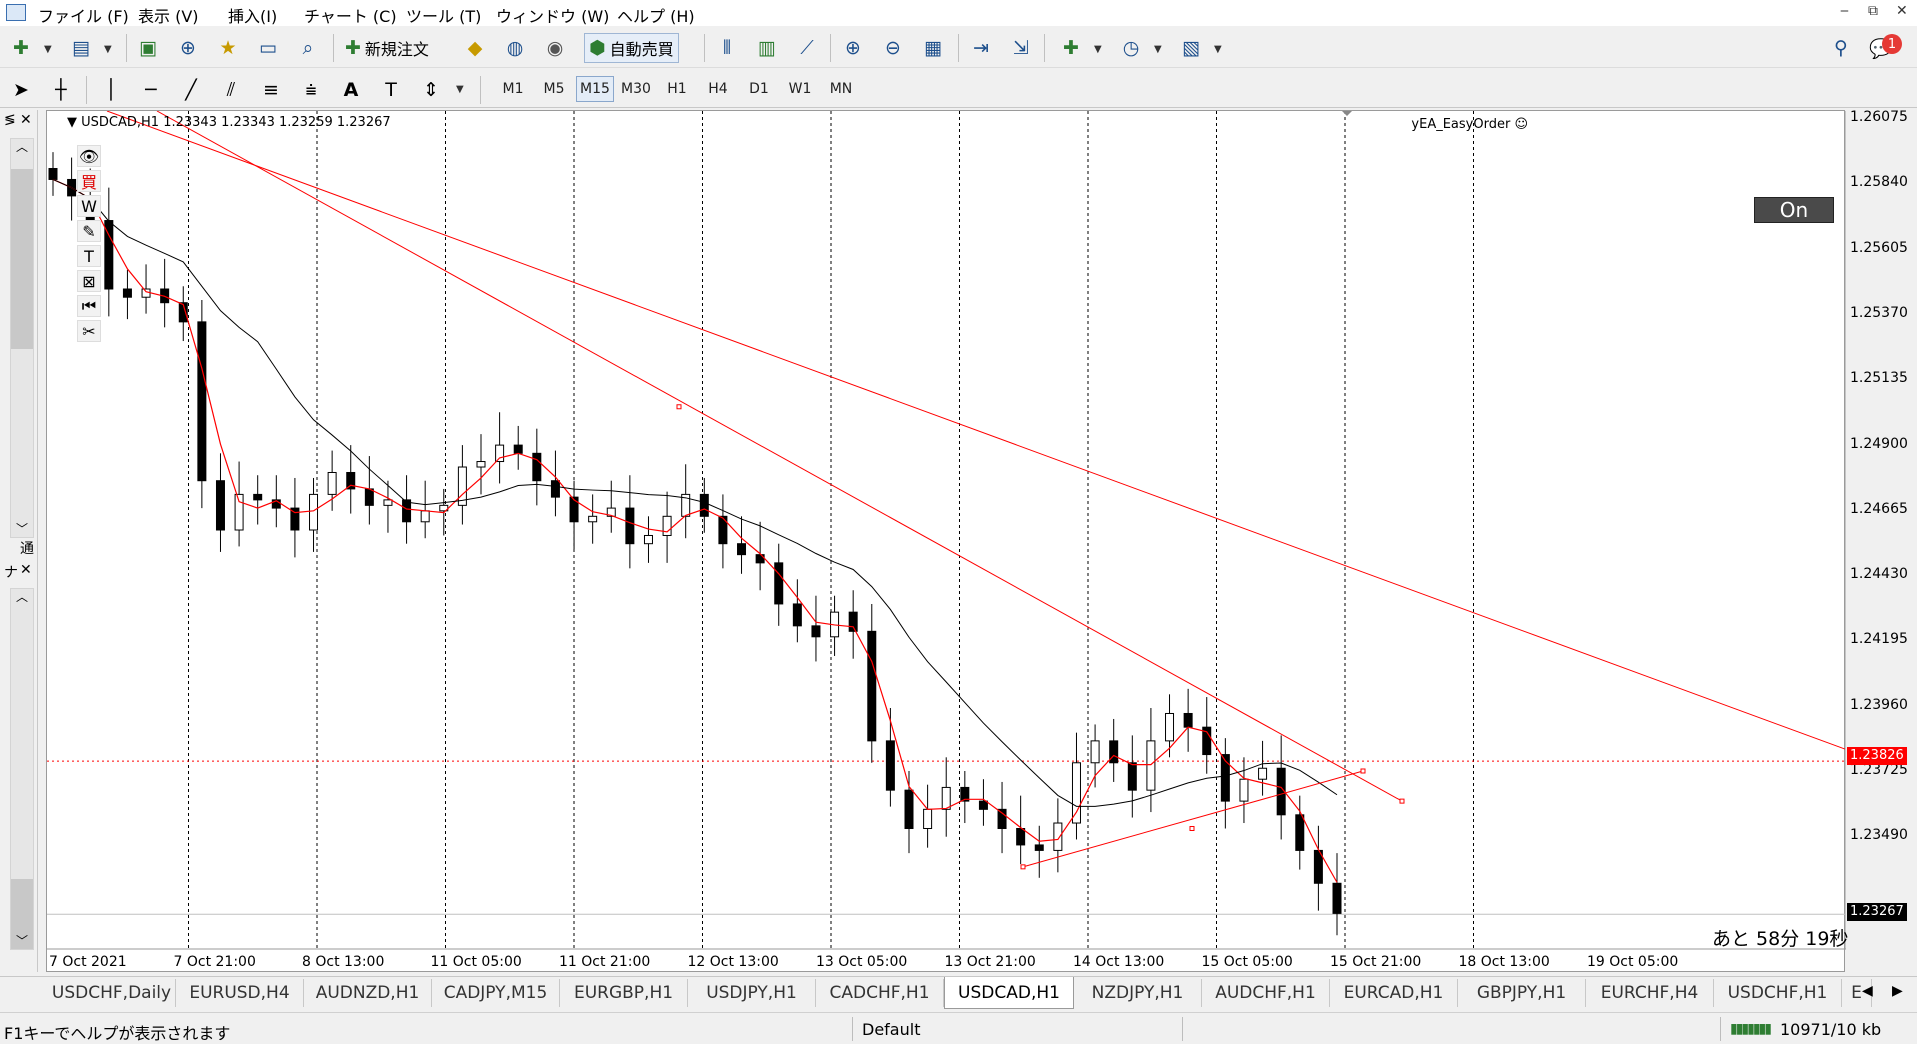 The width and height of the screenshot is (1917, 1044). What do you see at coordinates (151, 90) in the screenshot?
I see `horizontal-line-icon: ─` at bounding box center [151, 90].